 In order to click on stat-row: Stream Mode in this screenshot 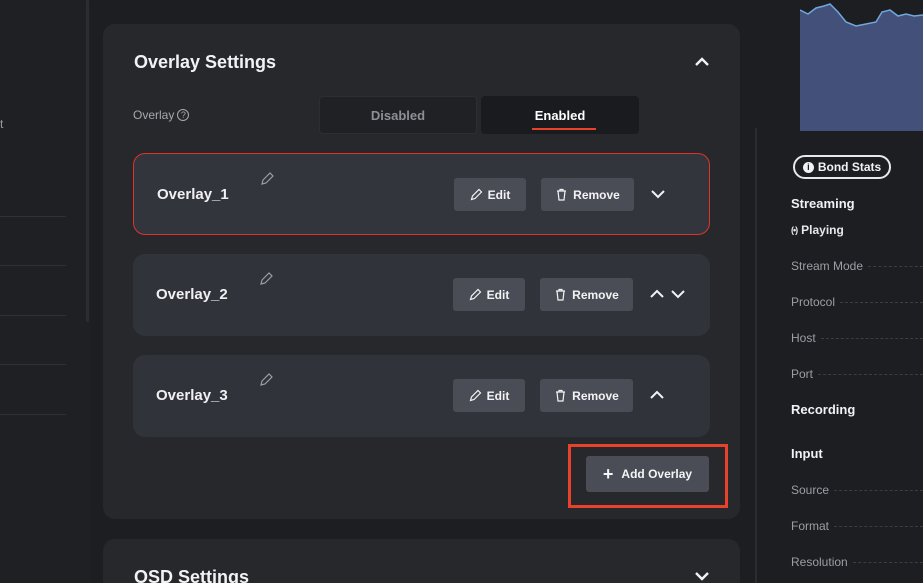, I will do `click(857, 266)`.